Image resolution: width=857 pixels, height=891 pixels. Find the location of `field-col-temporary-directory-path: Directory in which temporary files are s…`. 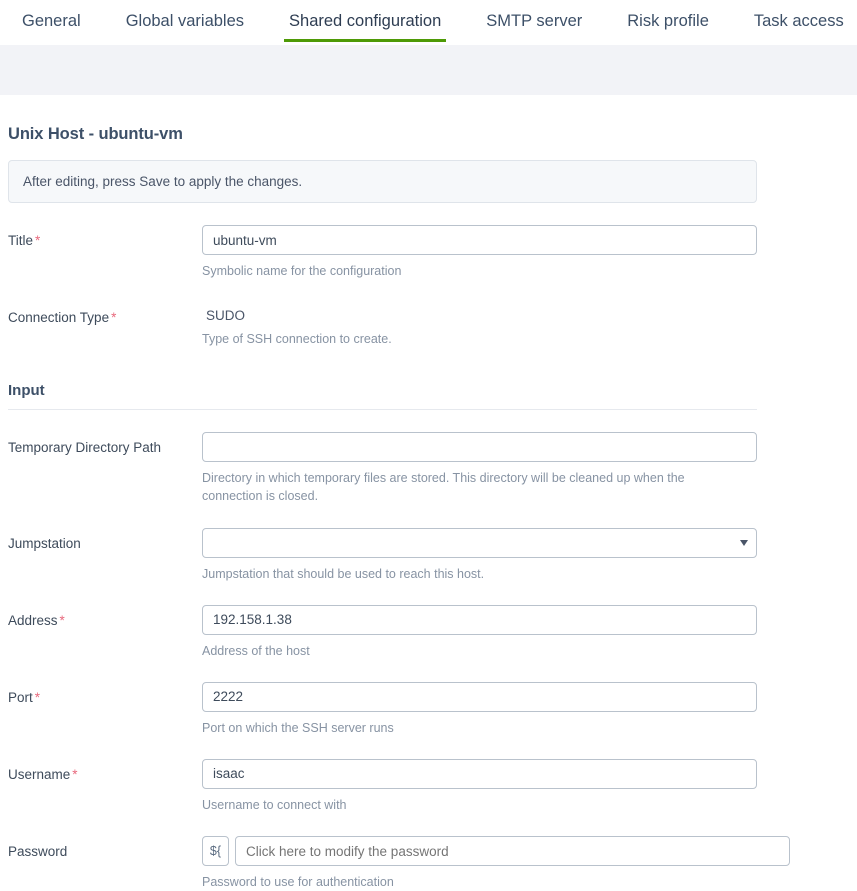

field-col-temporary-directory-path: Directory in which temporary files are s… is located at coordinates (529, 468).